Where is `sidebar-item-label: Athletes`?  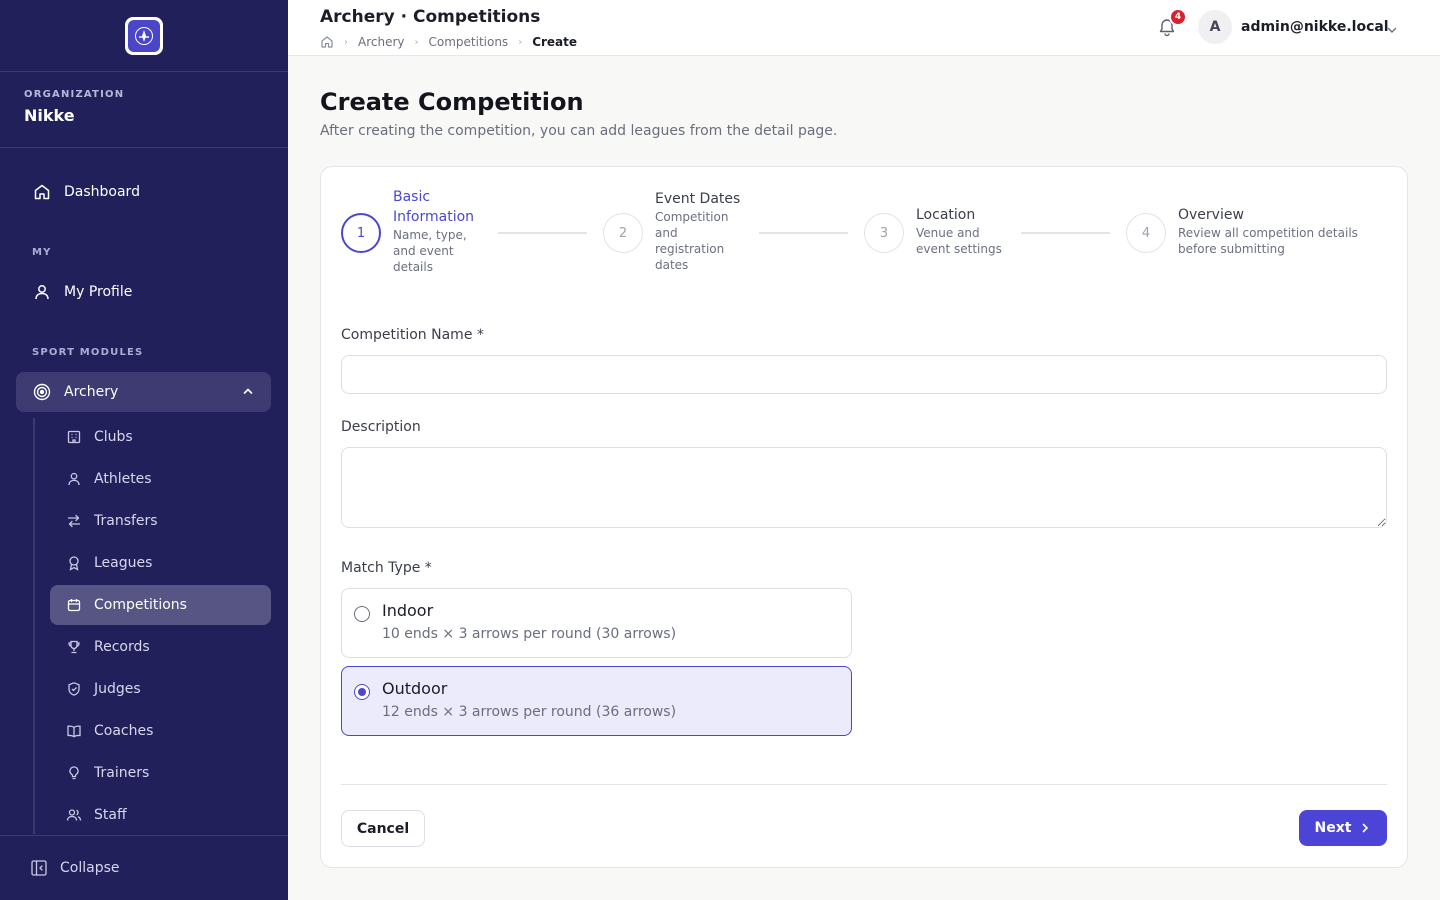 sidebar-item-label: Athletes is located at coordinates (123, 479).